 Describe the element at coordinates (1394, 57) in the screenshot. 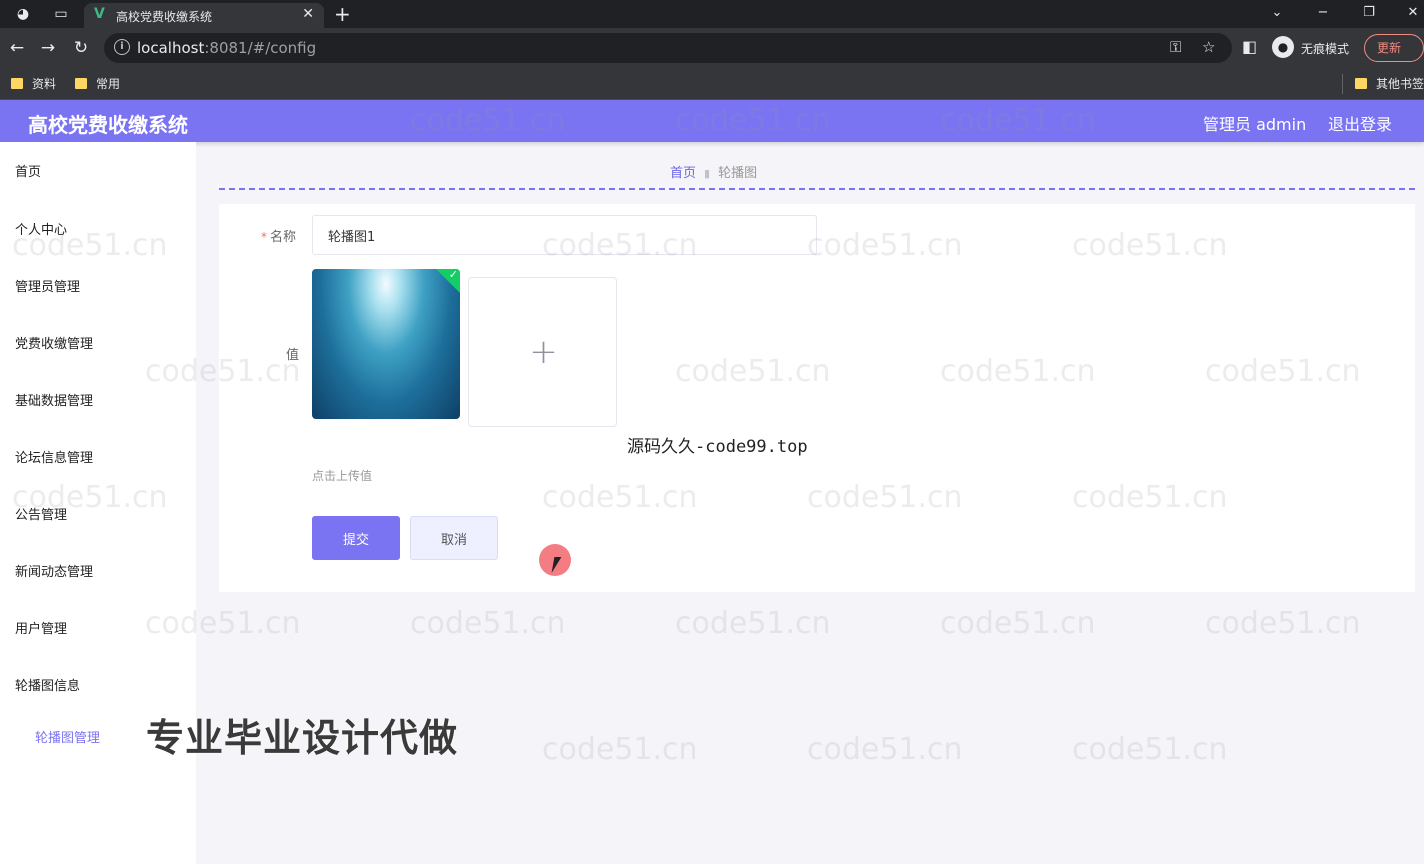

I see `update-button: 更新⋮` at that location.